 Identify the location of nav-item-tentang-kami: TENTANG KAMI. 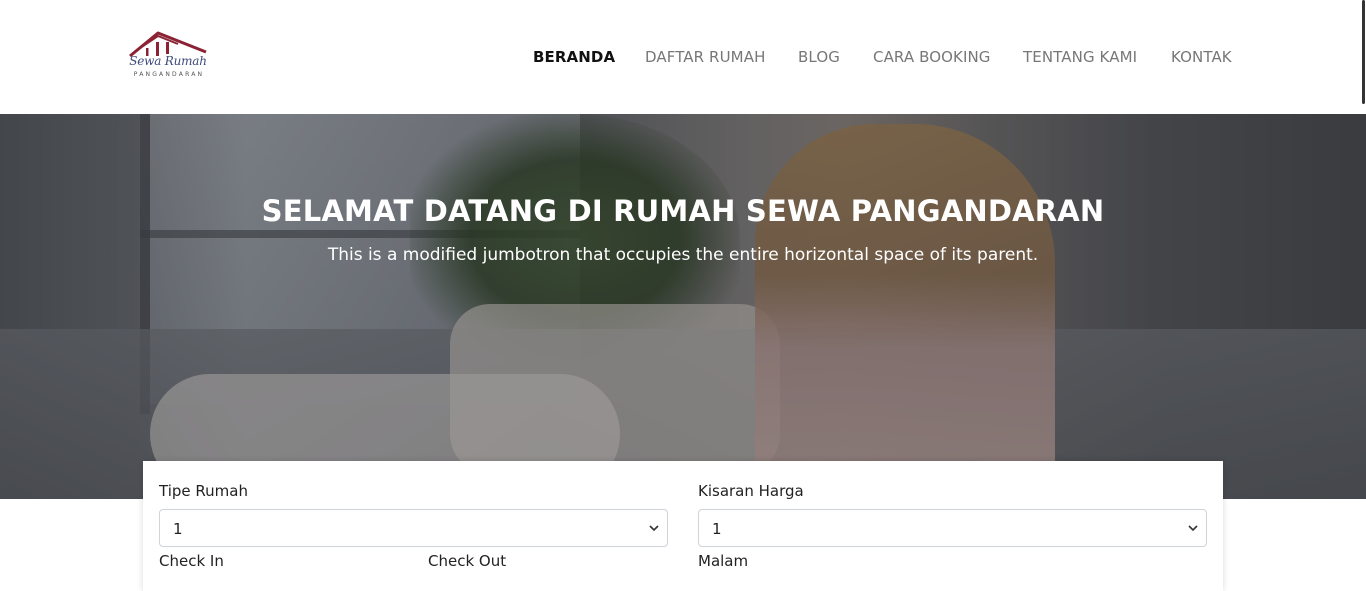
(1080, 57).